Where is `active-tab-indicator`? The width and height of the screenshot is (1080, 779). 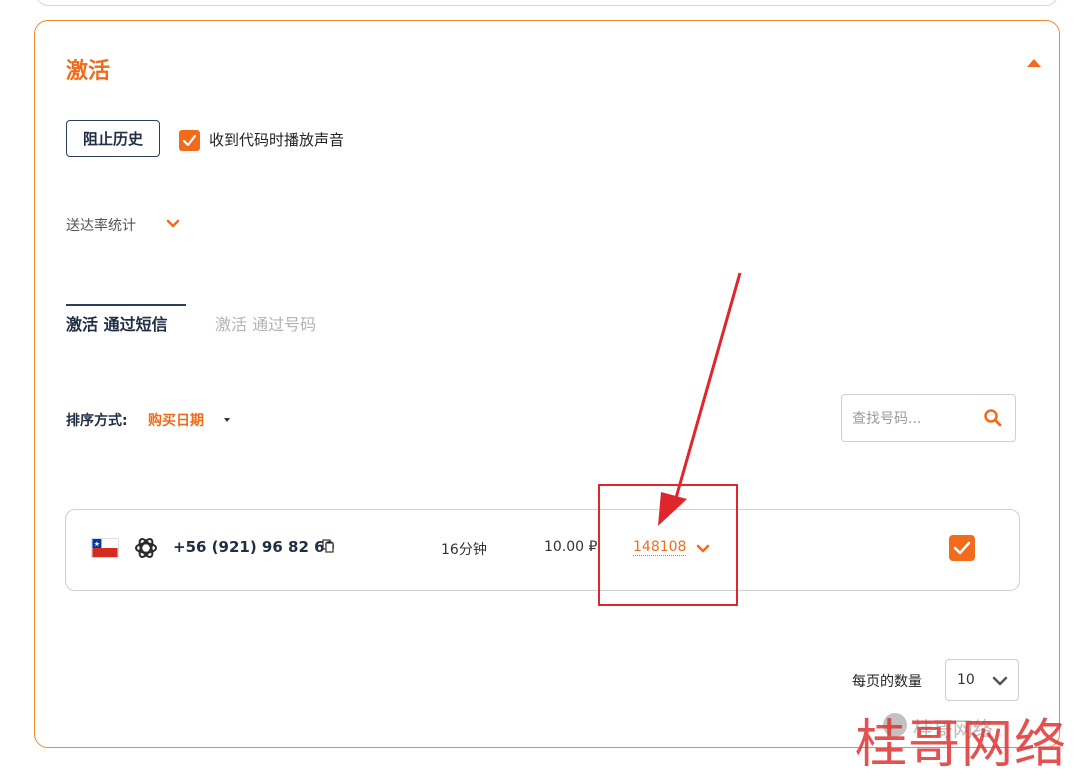 active-tab-indicator is located at coordinates (126, 305).